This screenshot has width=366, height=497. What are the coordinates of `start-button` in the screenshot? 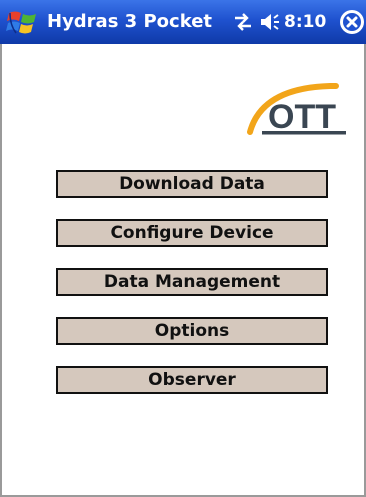 It's located at (23, 22).